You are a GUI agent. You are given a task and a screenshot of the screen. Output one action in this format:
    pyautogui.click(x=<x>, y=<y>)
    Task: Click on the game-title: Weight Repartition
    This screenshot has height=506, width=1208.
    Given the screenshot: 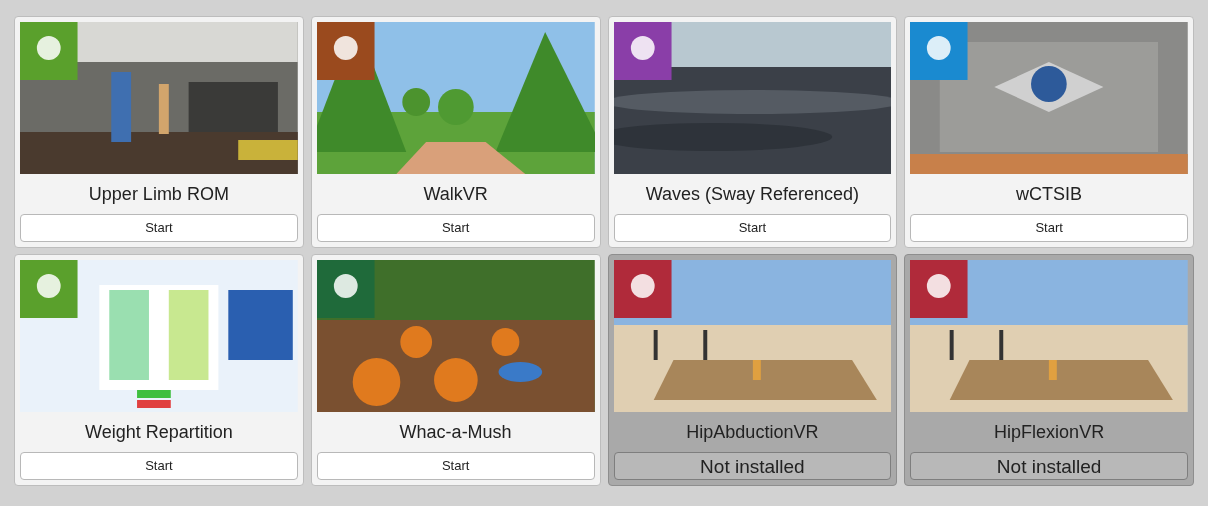 What is the action you would take?
    pyautogui.click(x=159, y=432)
    